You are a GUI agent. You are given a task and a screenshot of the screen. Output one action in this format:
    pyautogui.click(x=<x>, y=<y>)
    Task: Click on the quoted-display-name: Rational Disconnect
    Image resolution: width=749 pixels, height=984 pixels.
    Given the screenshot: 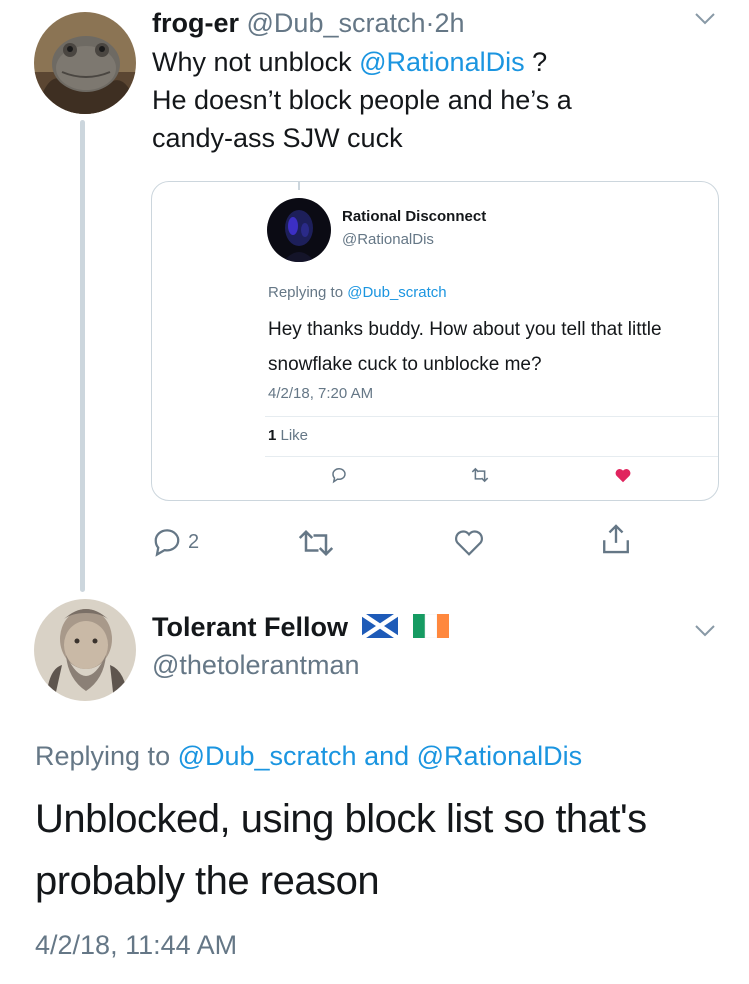 What is the action you would take?
    pyautogui.click(x=414, y=216)
    